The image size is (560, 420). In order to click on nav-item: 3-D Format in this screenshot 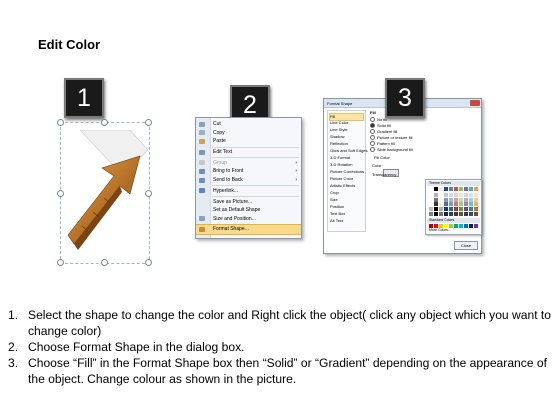, I will do `click(346, 158)`.